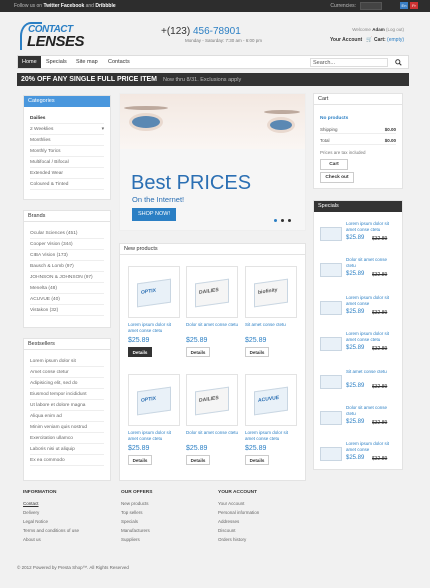 This screenshot has height=588, width=430. What do you see at coordinates (72, 6) in the screenshot?
I see `facebook-link: Facebook` at bounding box center [72, 6].